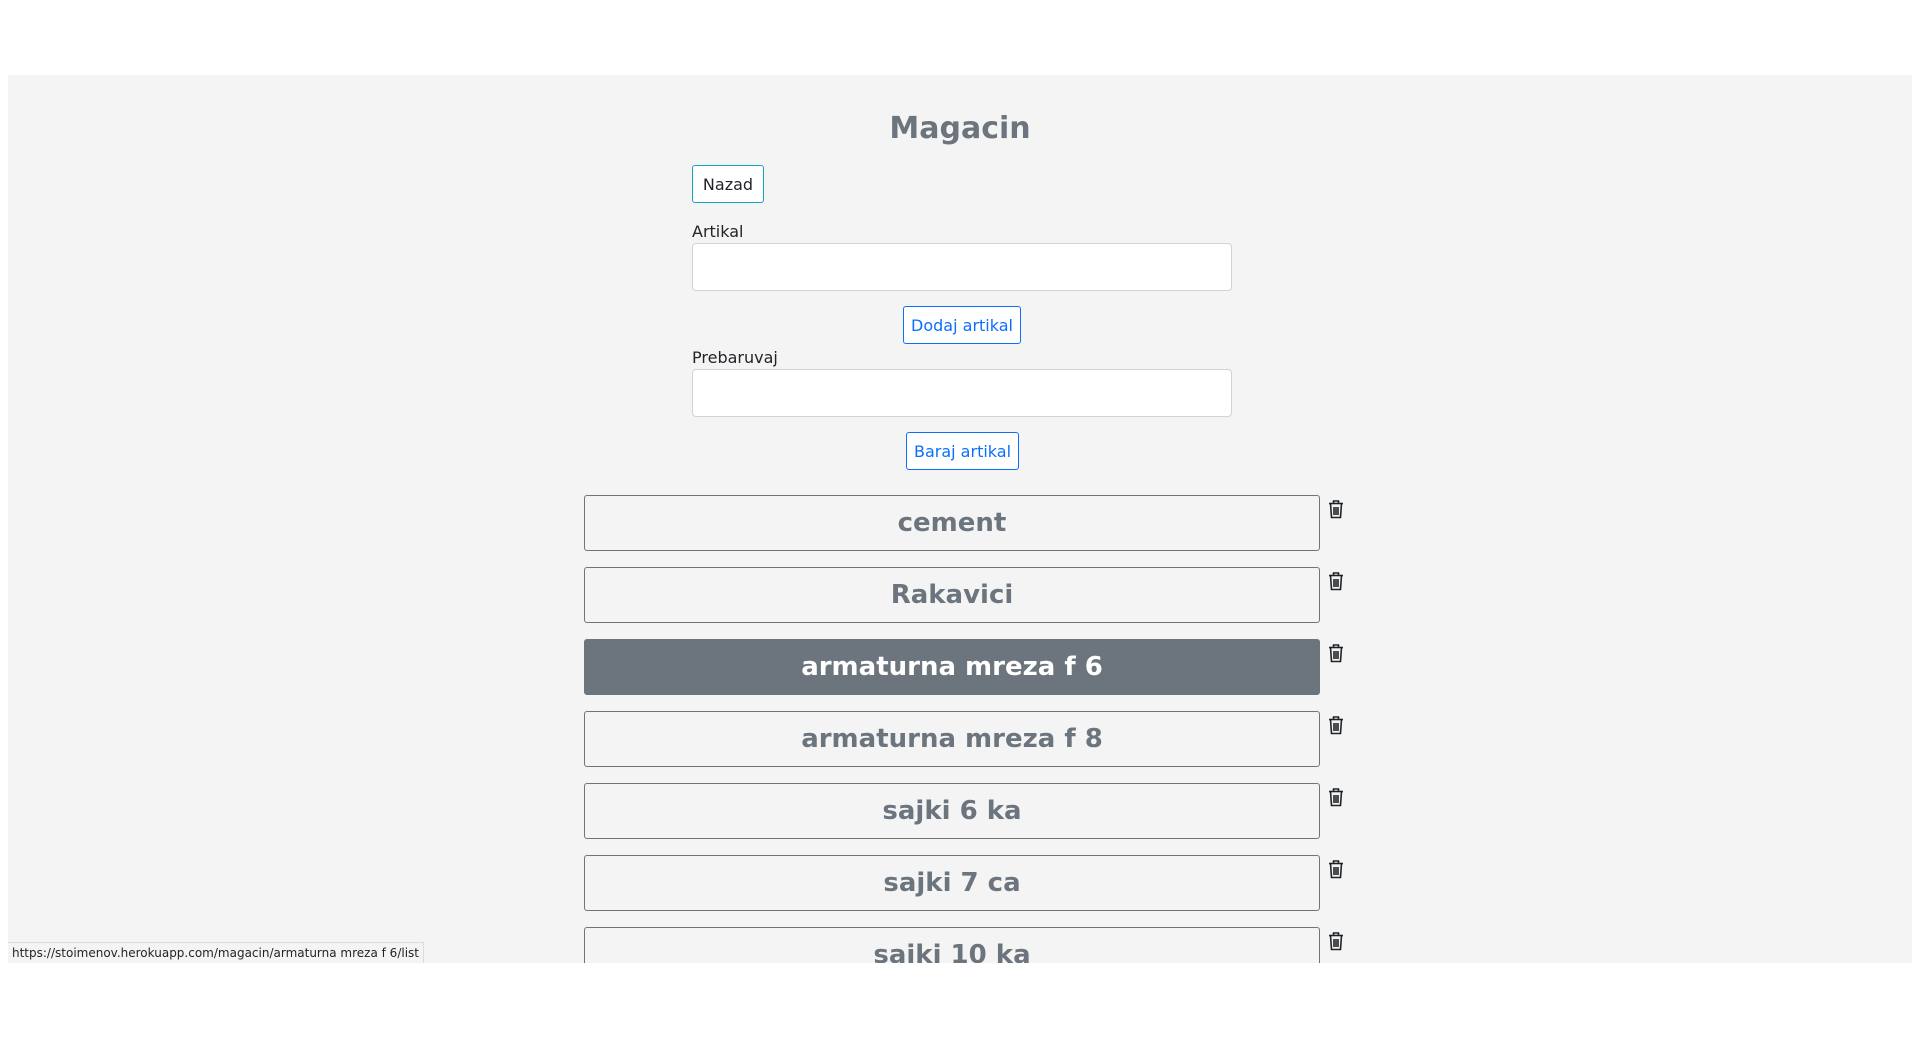  I want to click on item-button: sajki 10 ka, so click(952, 945).